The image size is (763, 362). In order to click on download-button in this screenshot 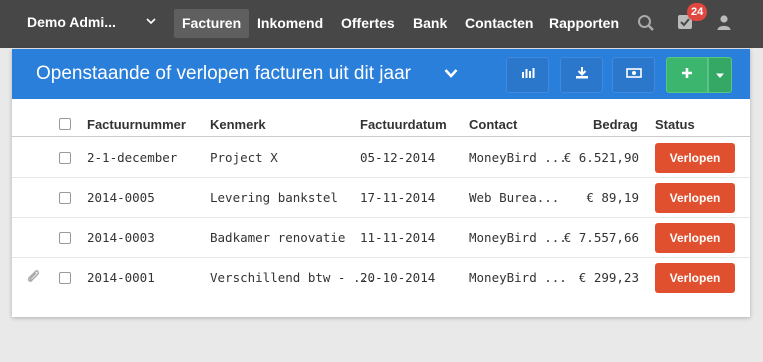, I will do `click(581, 75)`.